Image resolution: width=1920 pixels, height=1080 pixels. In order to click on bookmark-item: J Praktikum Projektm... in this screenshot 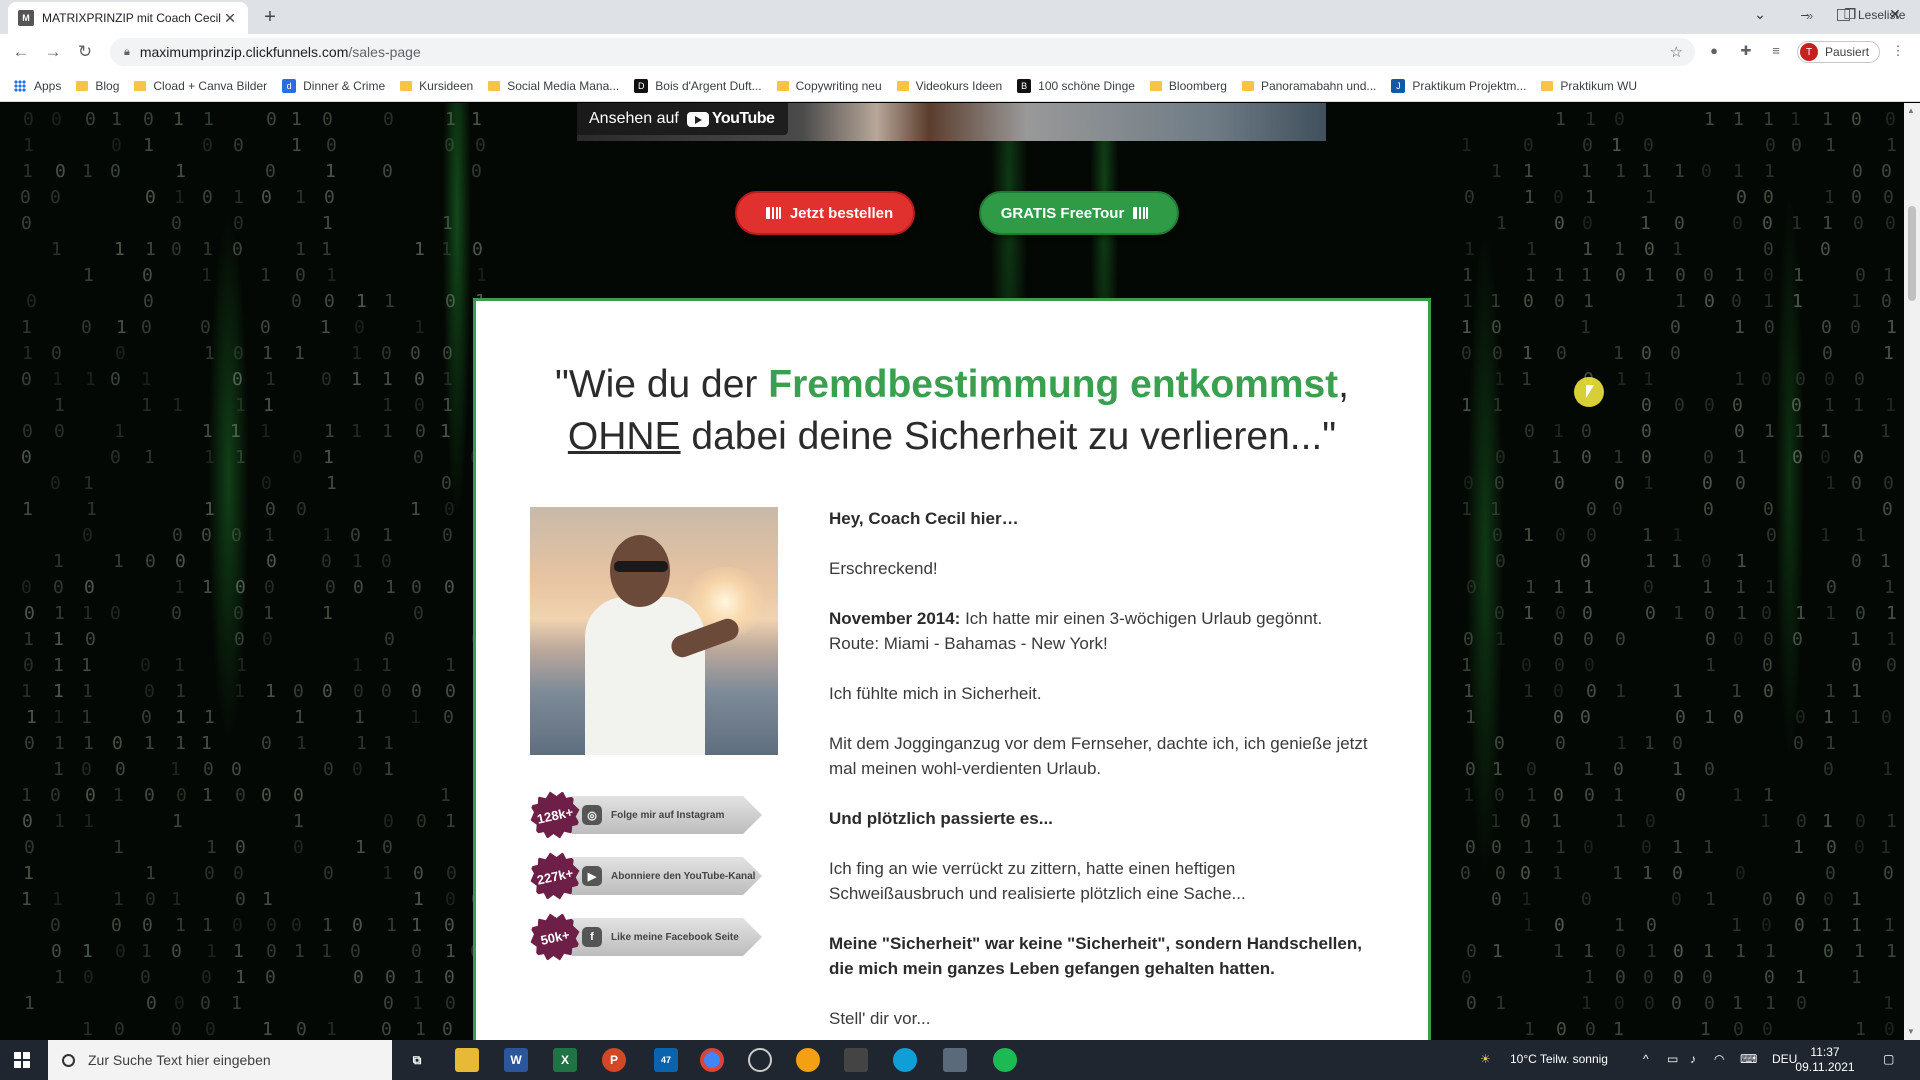, I will do `click(1458, 85)`.